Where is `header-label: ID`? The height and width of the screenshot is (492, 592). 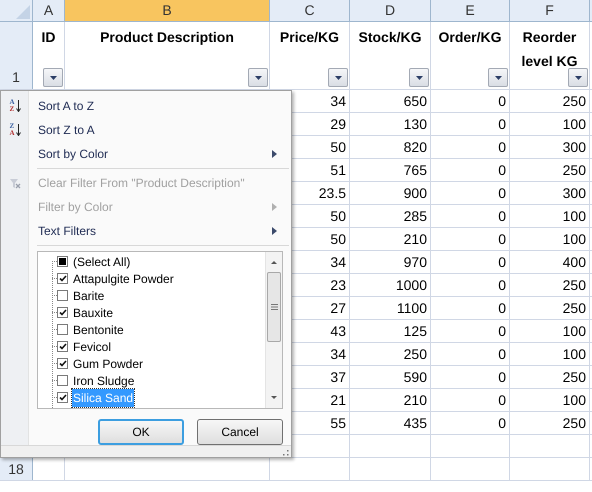
header-label: ID is located at coordinates (48, 37).